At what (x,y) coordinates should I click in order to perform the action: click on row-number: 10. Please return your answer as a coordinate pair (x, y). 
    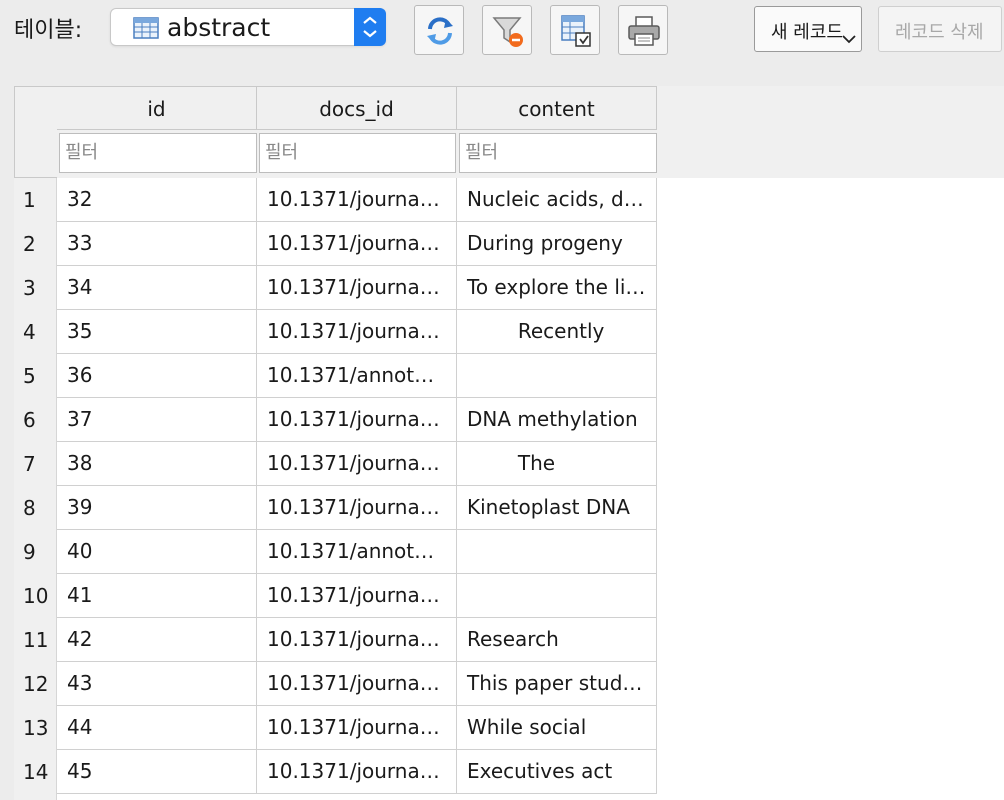
    Looking at the image, I should click on (35, 596).